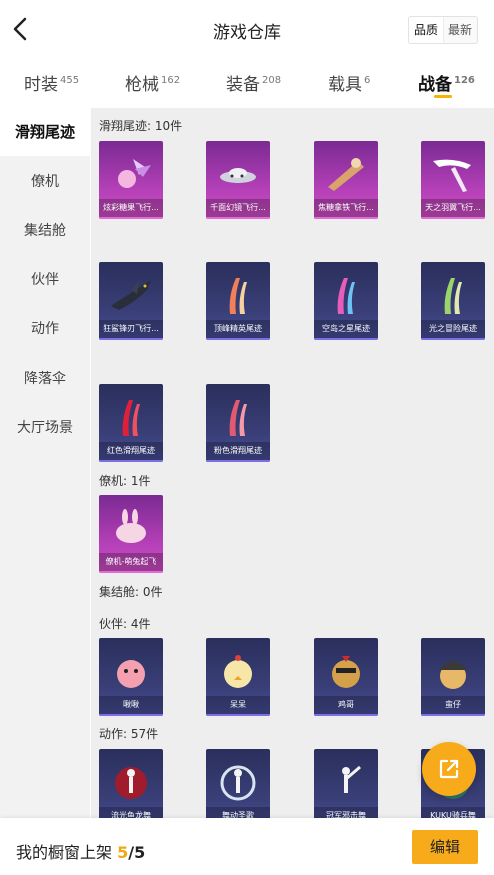  I want to click on item-card: 流光鱼龙舞, so click(131, 783).